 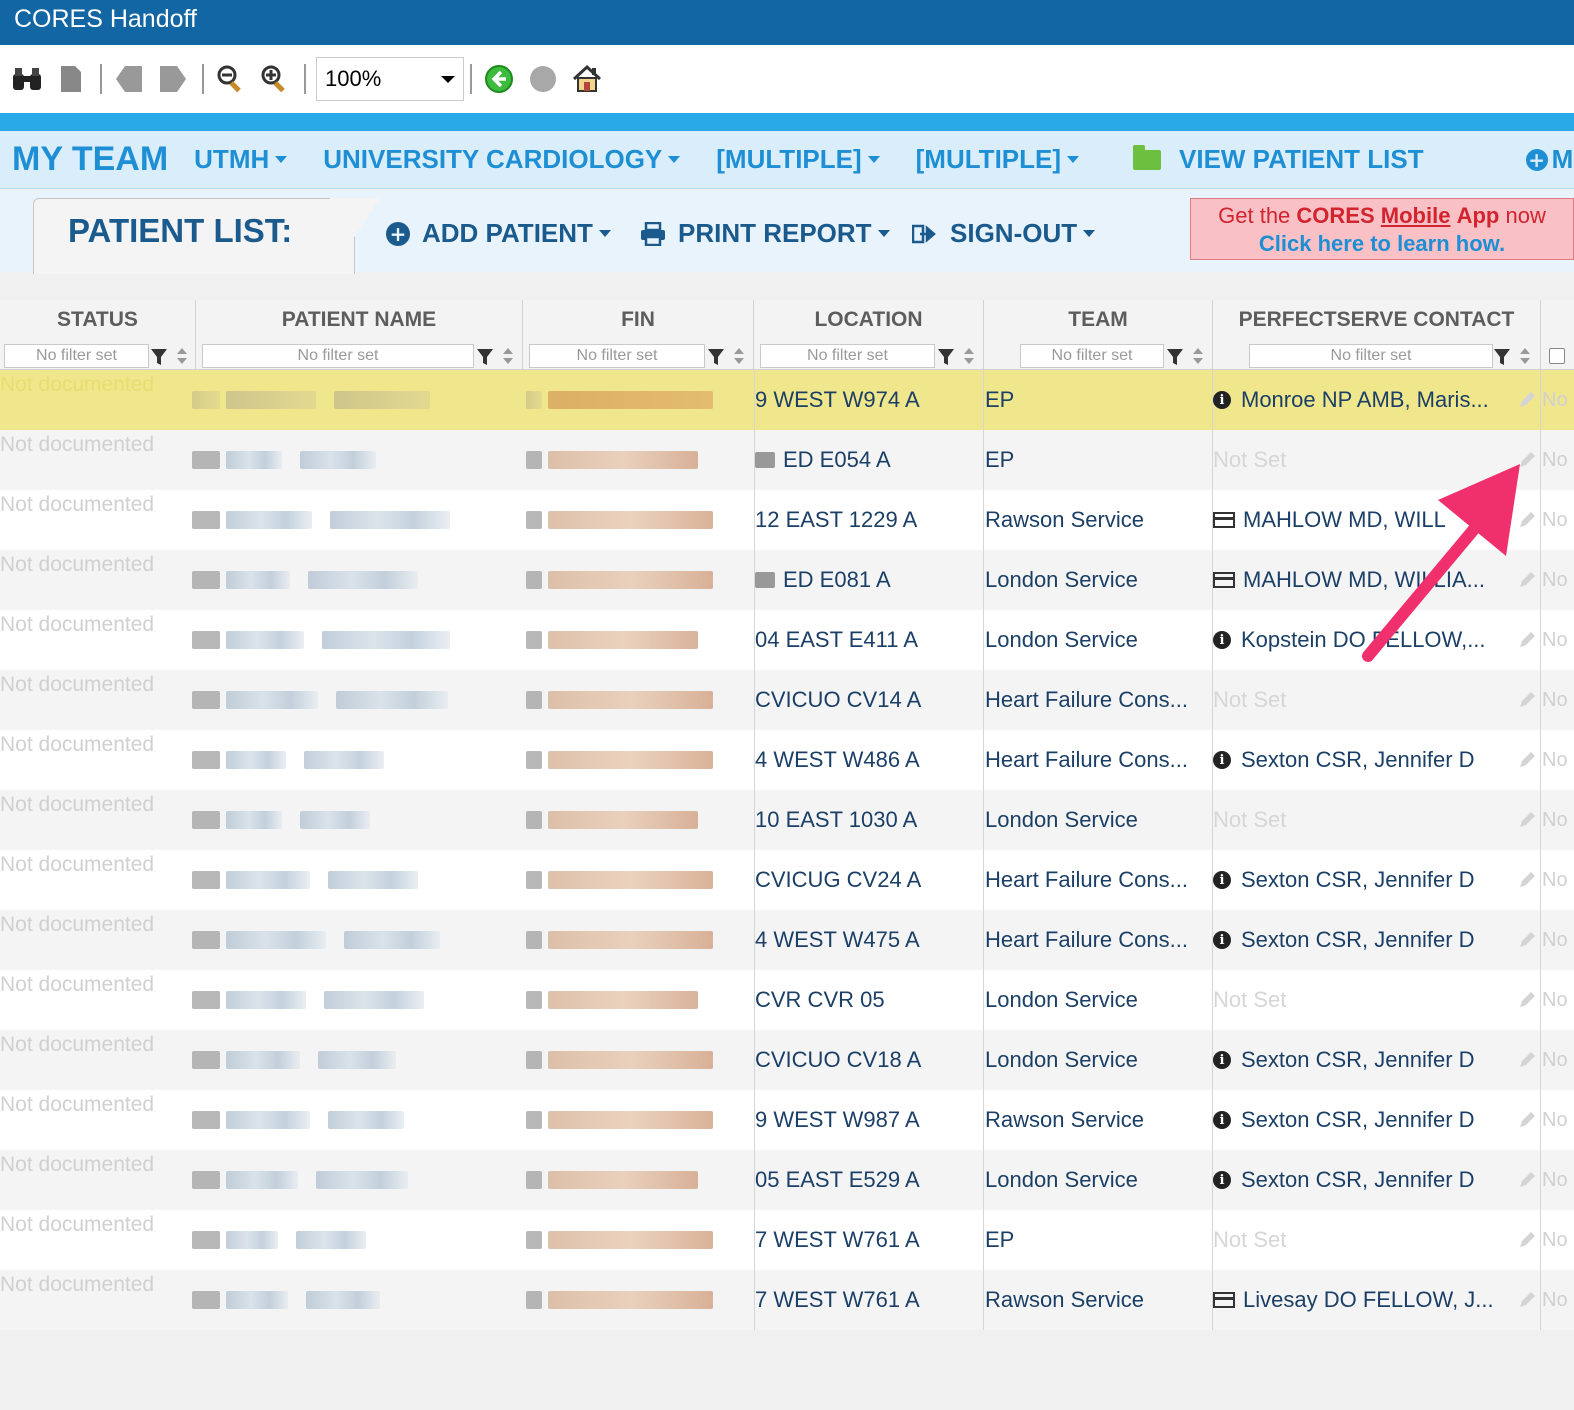 I want to click on table-row: Not documented 7 WEST W761 A EP Not Set No, so click(x=787, y=1240).